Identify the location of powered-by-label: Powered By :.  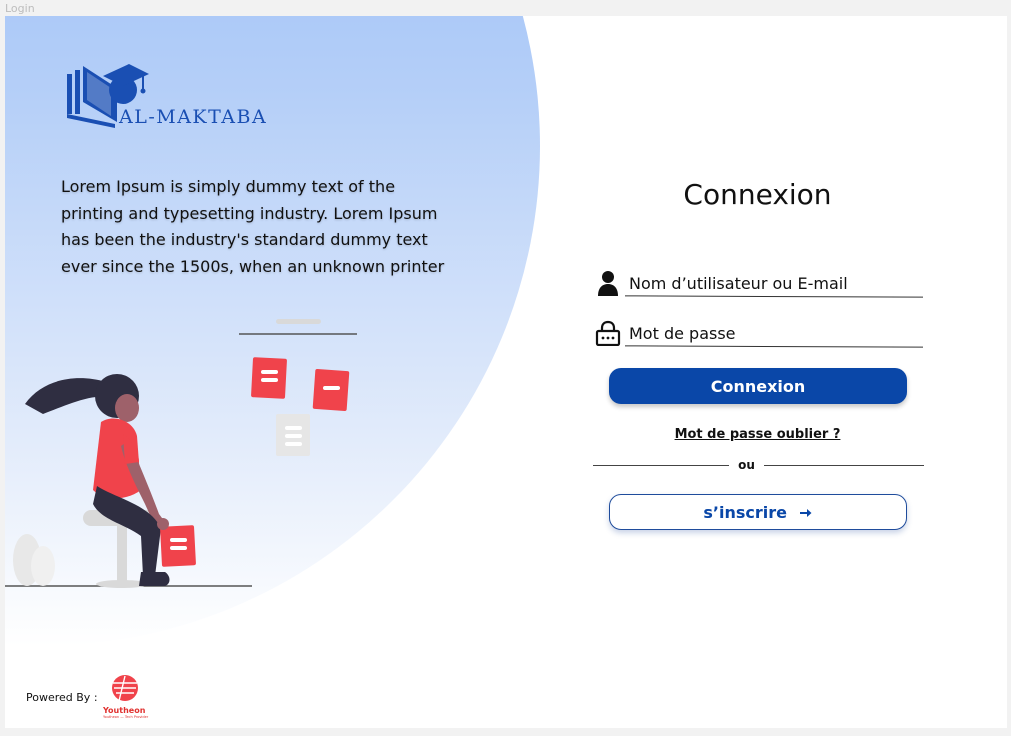
(62, 697).